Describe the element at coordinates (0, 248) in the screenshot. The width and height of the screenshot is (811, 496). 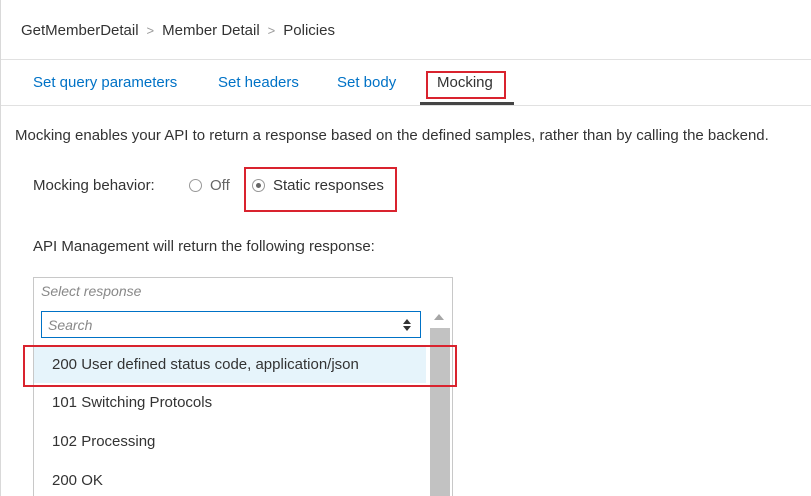
I see `left-border` at that location.